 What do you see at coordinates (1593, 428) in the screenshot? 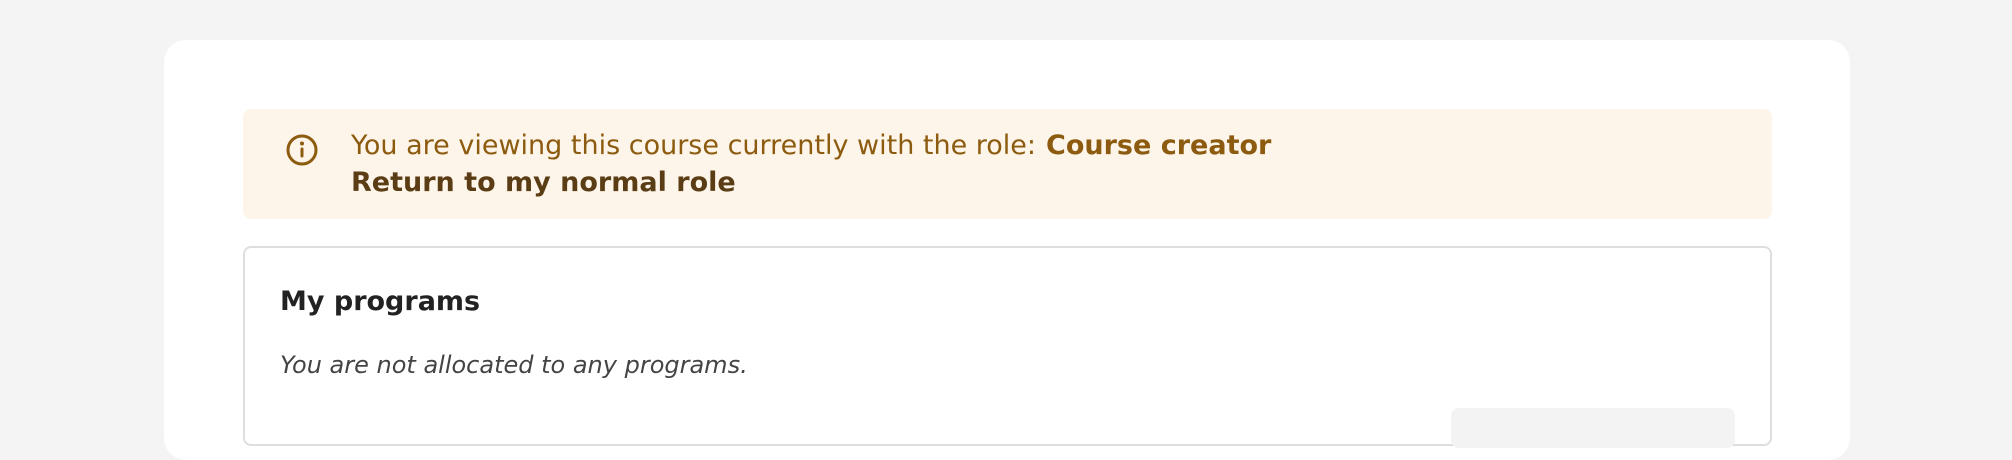
I see `programs-footer-placeholder` at bounding box center [1593, 428].